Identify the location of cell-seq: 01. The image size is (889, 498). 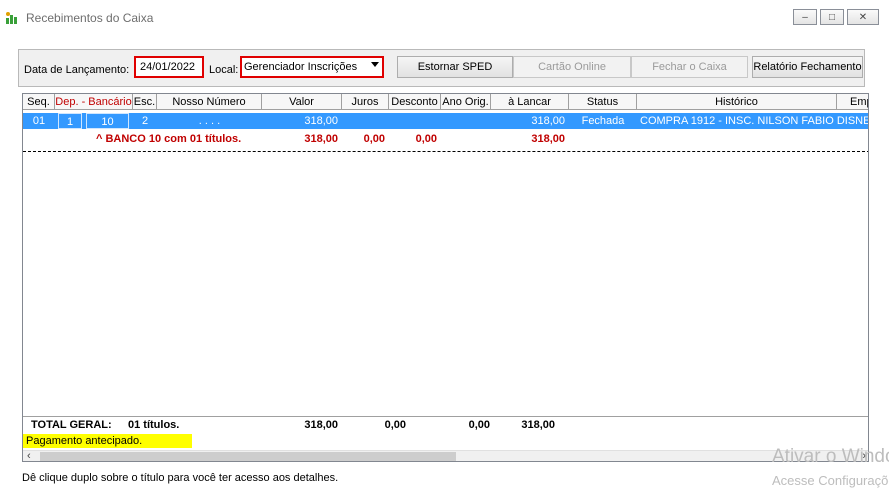
(39, 121).